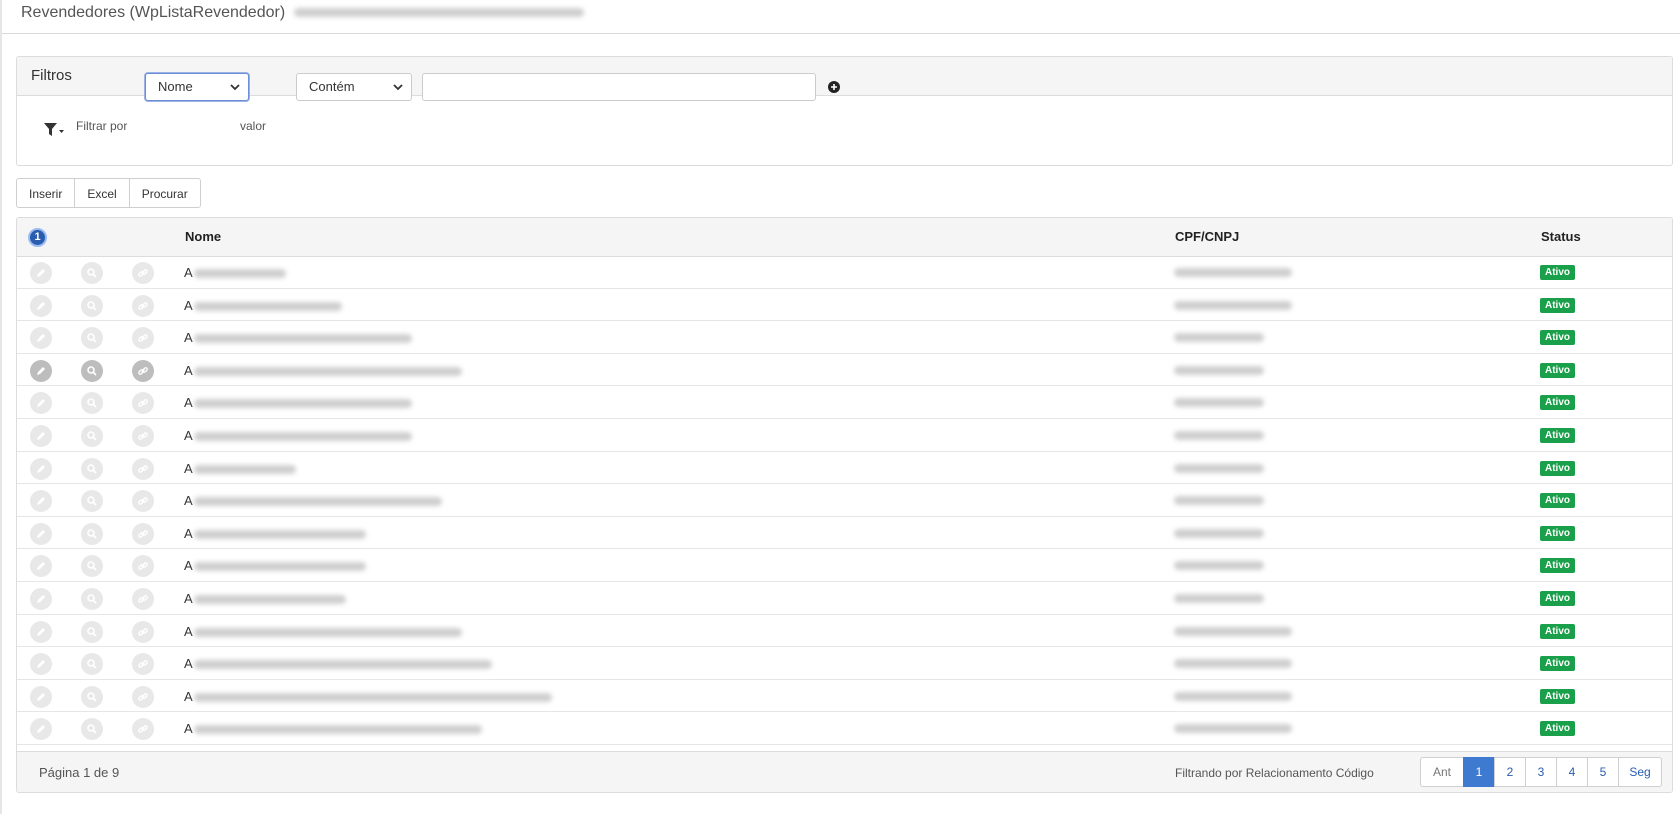 The width and height of the screenshot is (1680, 814). Describe the element at coordinates (1541, 772) in the screenshot. I see `pager-page-3: 3` at that location.